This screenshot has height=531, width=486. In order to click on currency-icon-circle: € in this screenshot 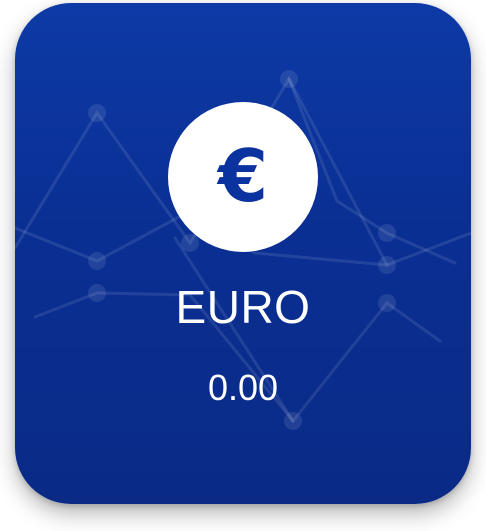, I will do `click(243, 177)`.